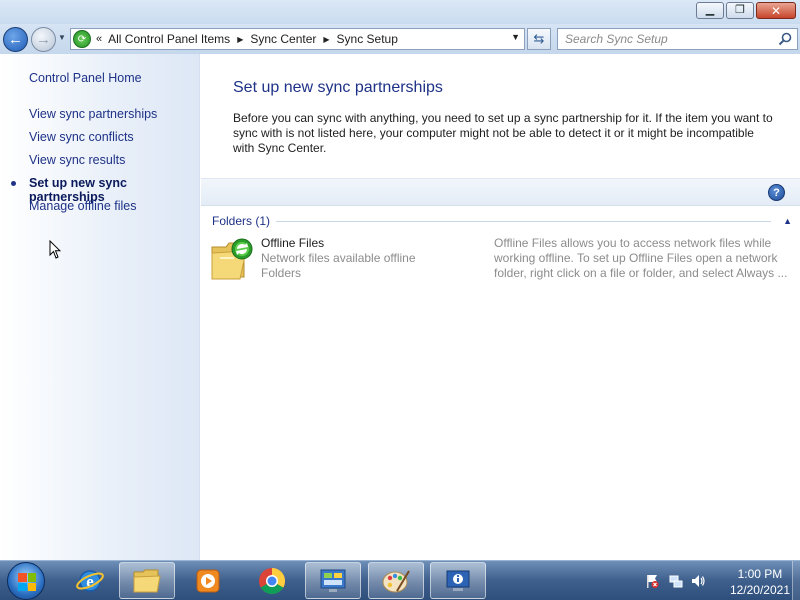  I want to click on folder-icon, so click(147, 580).